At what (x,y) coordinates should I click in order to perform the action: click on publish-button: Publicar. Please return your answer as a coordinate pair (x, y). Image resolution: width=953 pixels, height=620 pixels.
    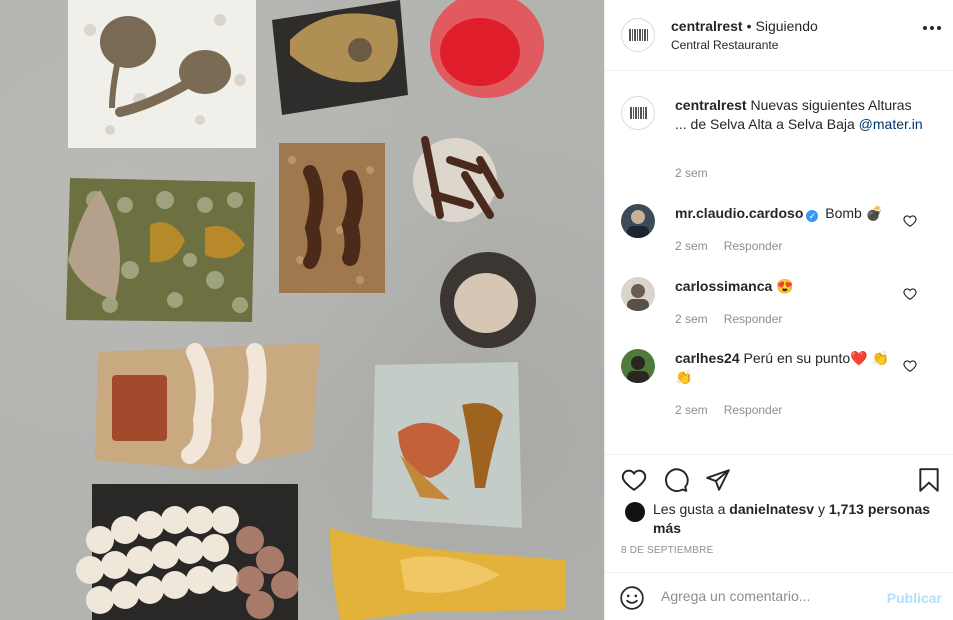
    Looking at the image, I should click on (914, 598).